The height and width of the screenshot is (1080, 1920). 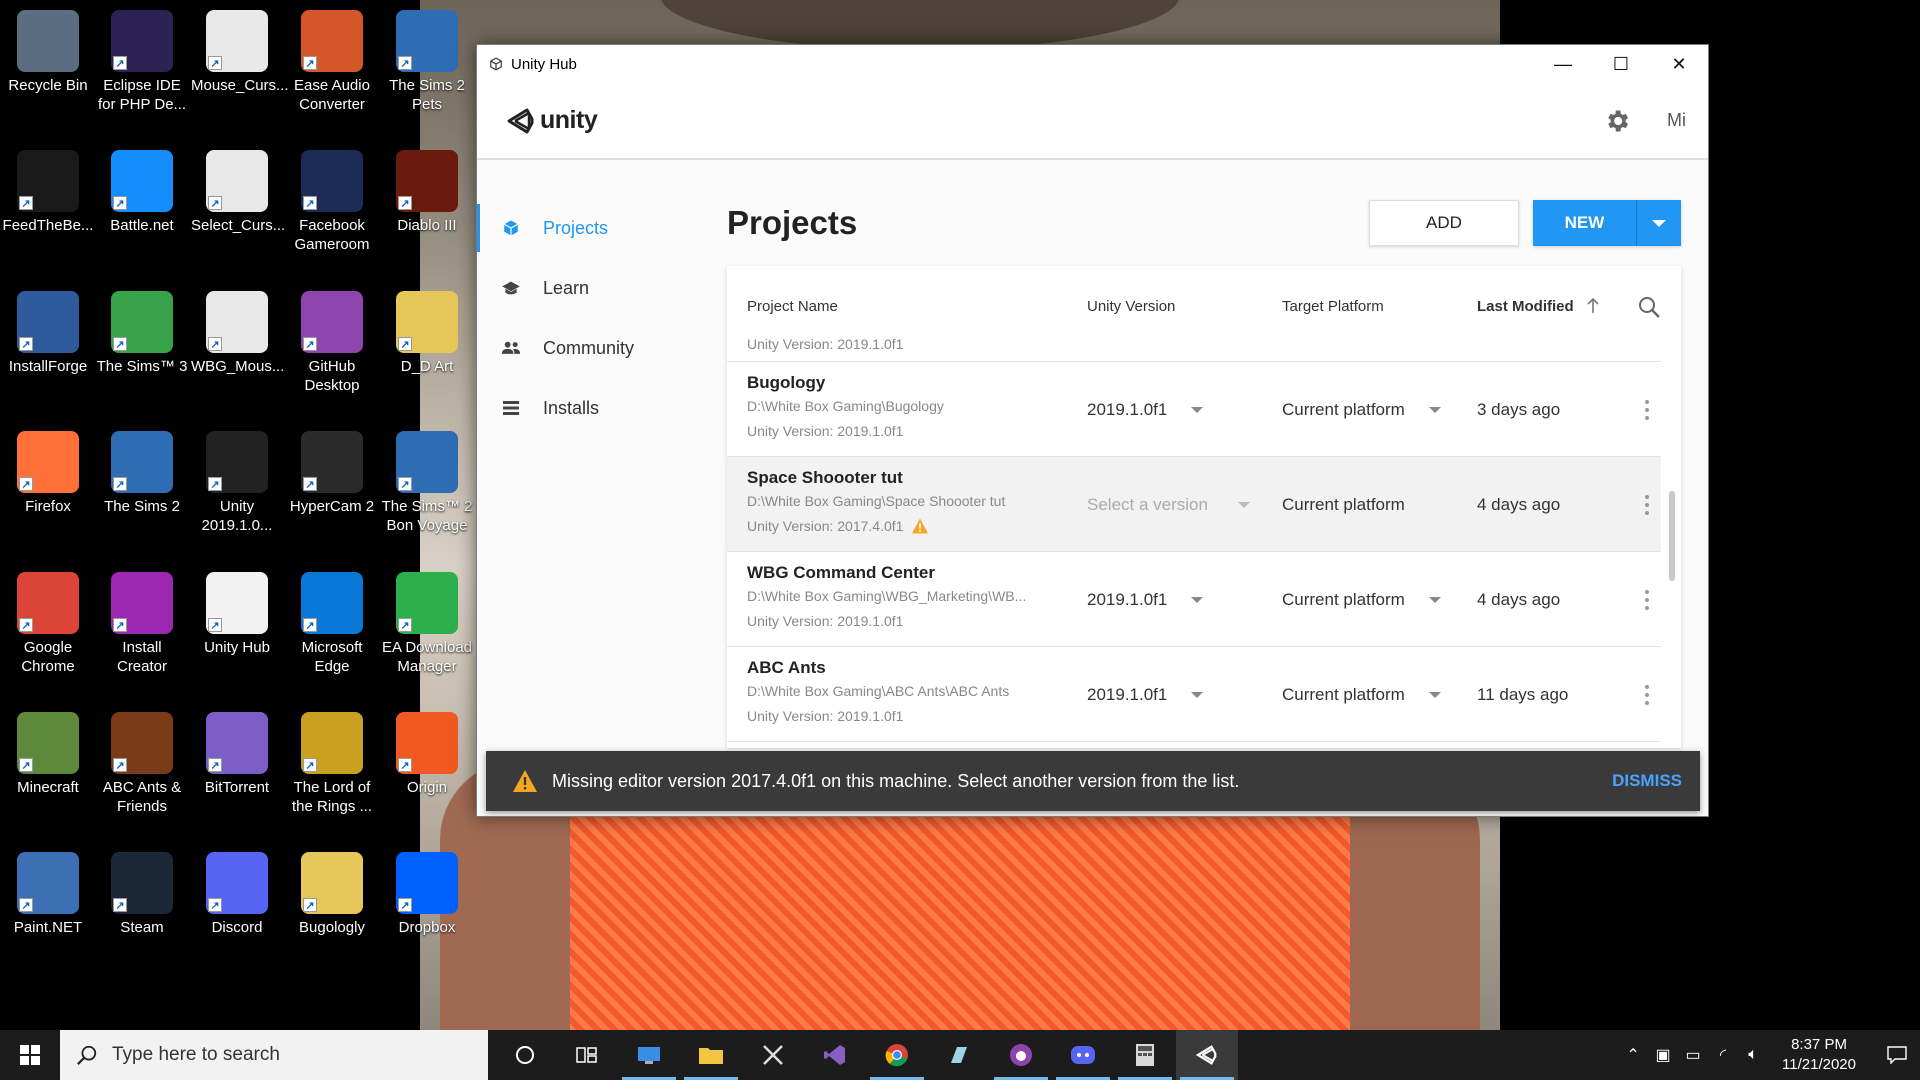 What do you see at coordinates (1753, 1055) in the screenshot?
I see `volume-icon: 🔈︎` at bounding box center [1753, 1055].